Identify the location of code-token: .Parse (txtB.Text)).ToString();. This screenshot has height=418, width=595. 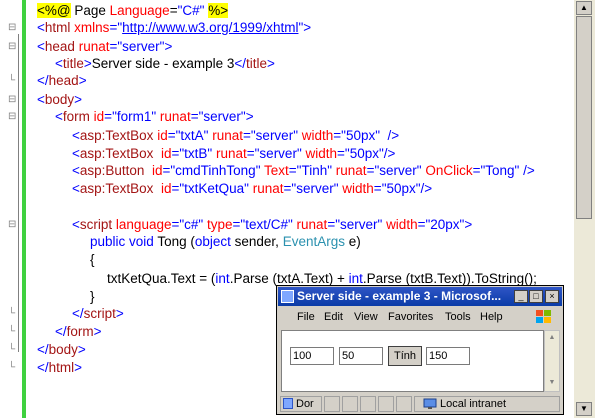
(449, 278).